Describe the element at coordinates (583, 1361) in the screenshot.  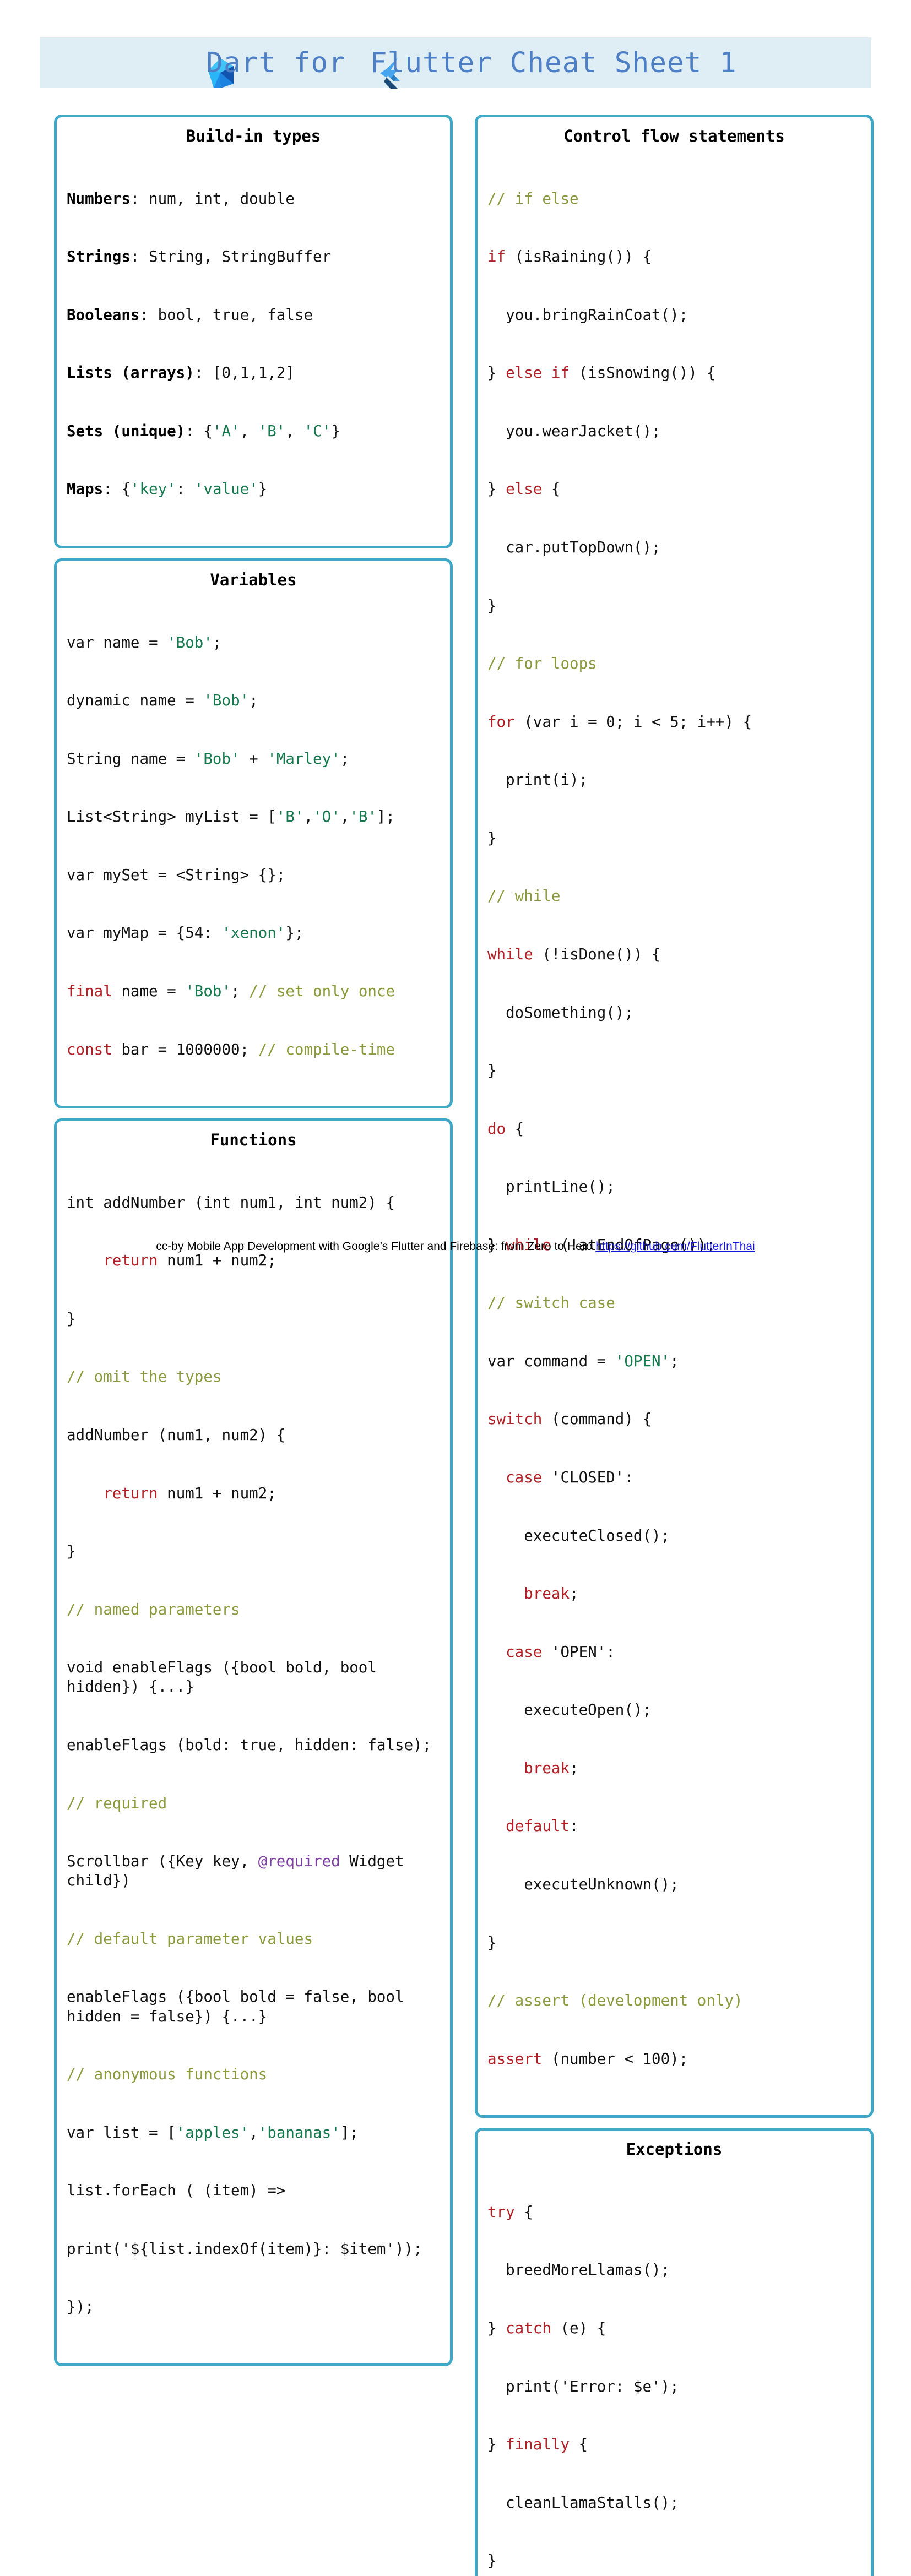
I see `code-line: var command = 'OPEN';` at that location.